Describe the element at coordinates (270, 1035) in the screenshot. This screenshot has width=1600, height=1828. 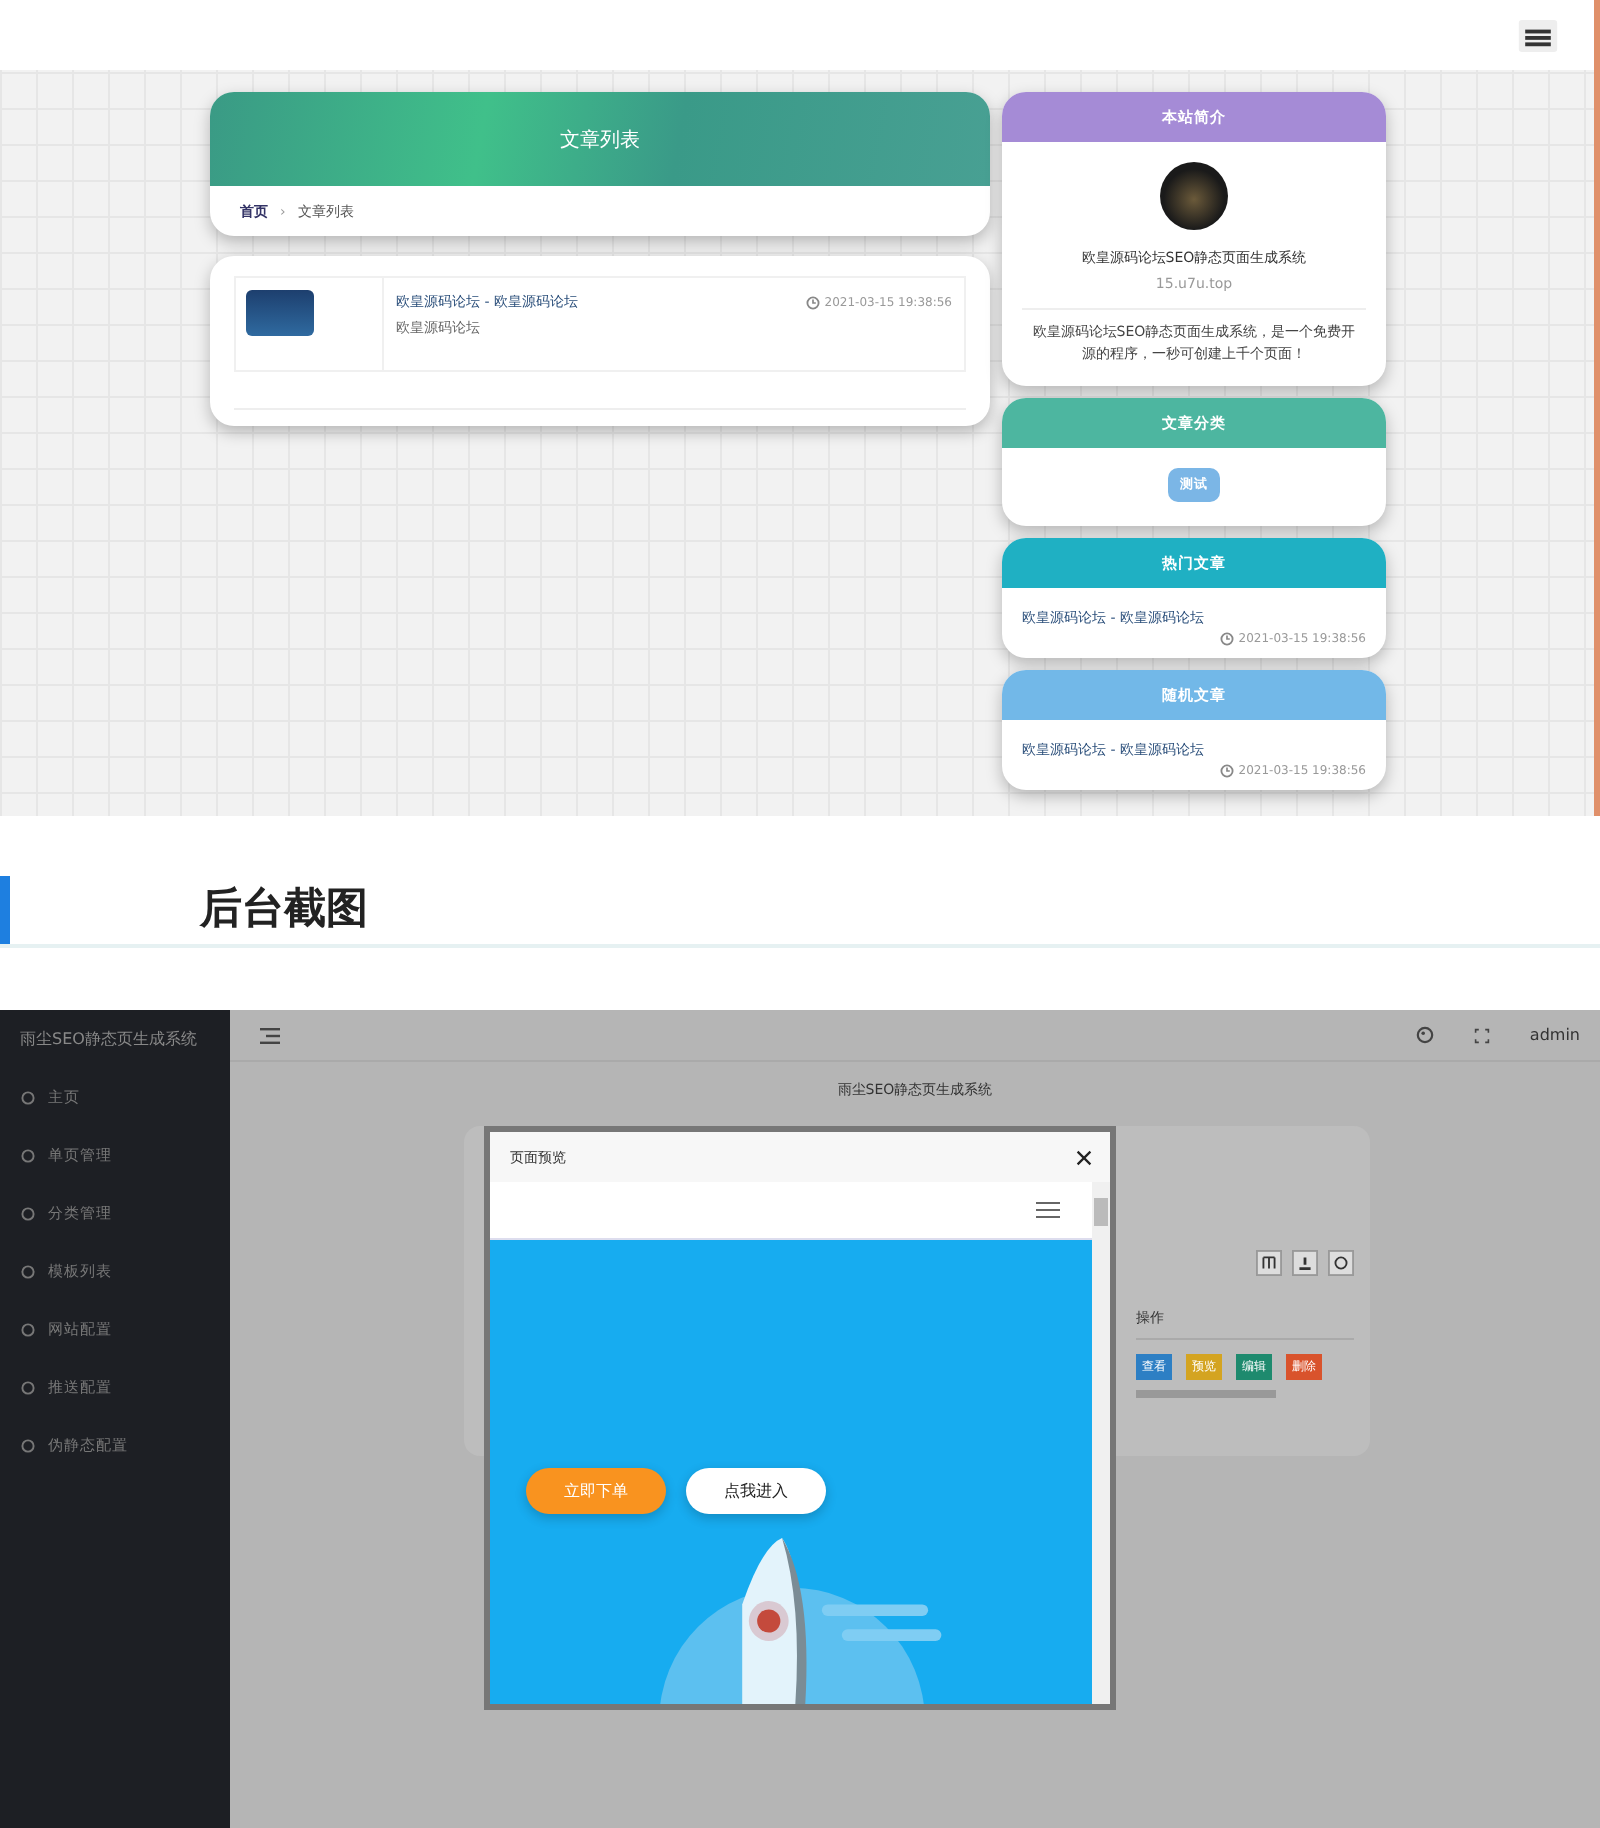
I see `collapse-menu-icon` at that location.